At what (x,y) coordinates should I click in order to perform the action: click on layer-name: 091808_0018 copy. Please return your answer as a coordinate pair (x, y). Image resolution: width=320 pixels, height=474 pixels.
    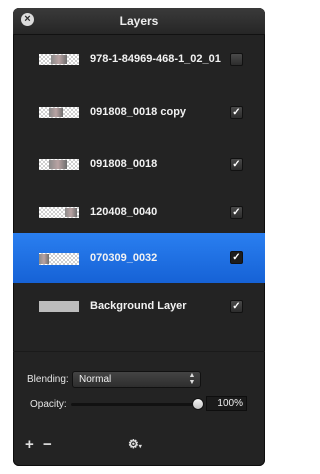
    Looking at the image, I should click on (138, 112).